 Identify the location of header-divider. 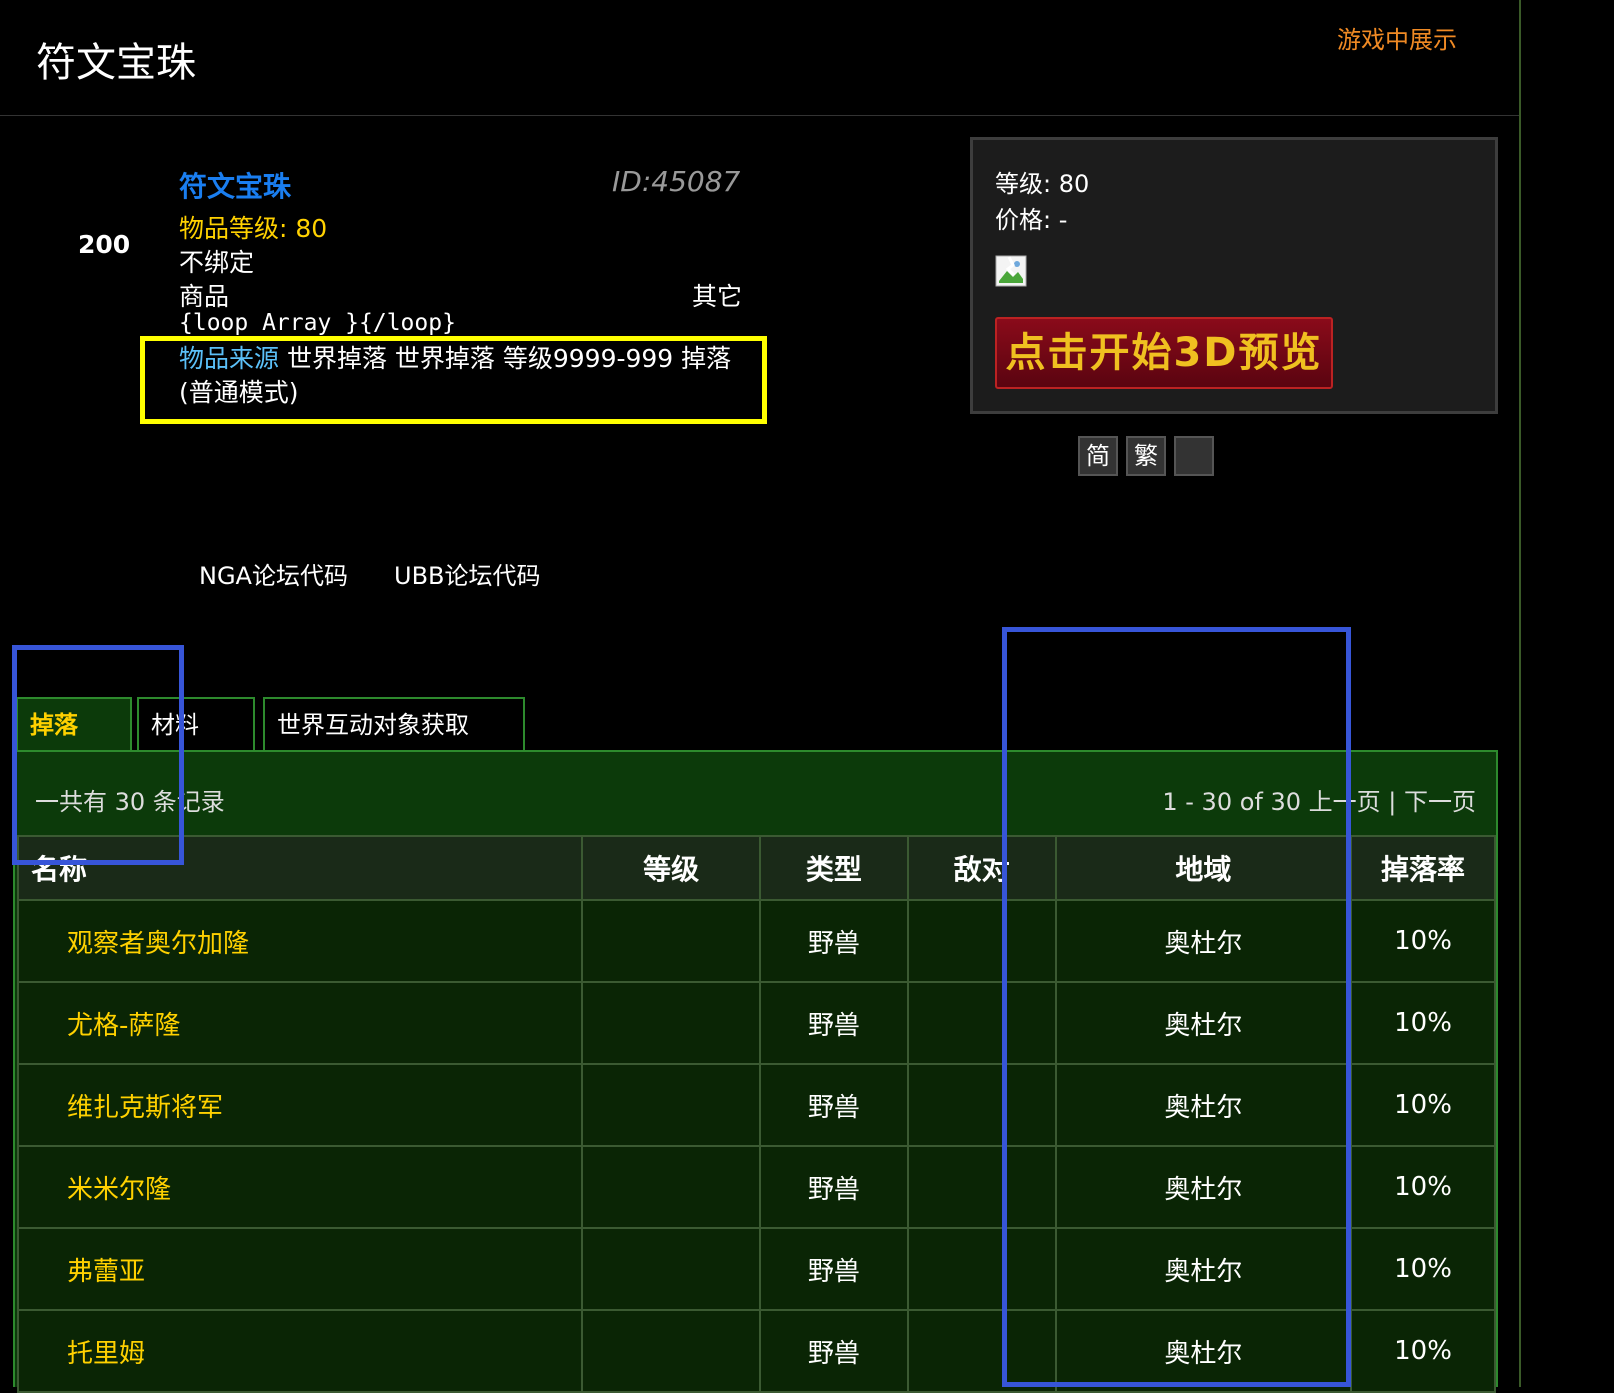
(760, 115).